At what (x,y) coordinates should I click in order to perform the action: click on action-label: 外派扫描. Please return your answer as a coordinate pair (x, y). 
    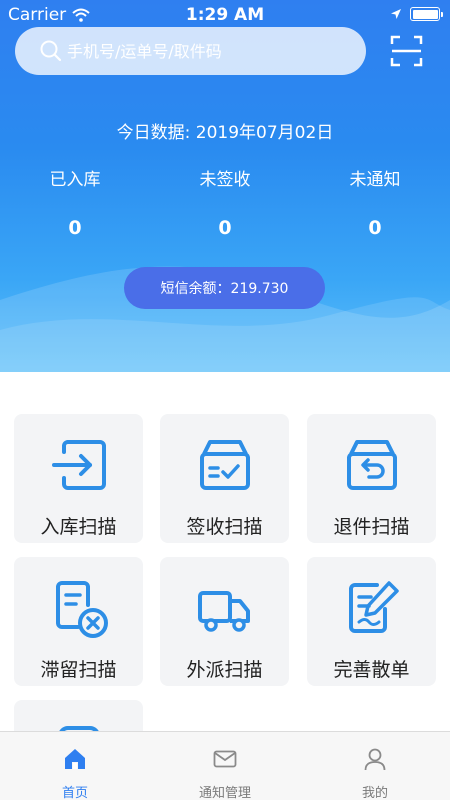
    Looking at the image, I should click on (224, 670).